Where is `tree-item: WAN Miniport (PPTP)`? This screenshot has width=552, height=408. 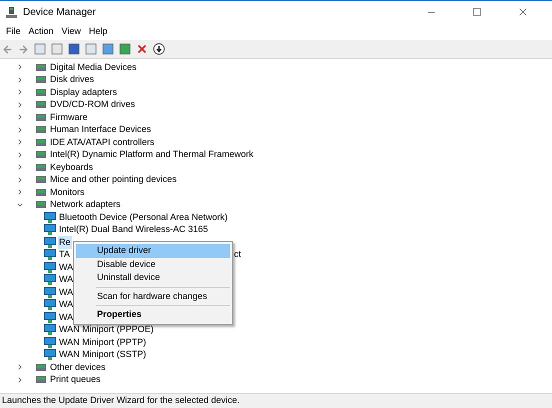 tree-item: WAN Miniport (PPTP) is located at coordinates (103, 342).